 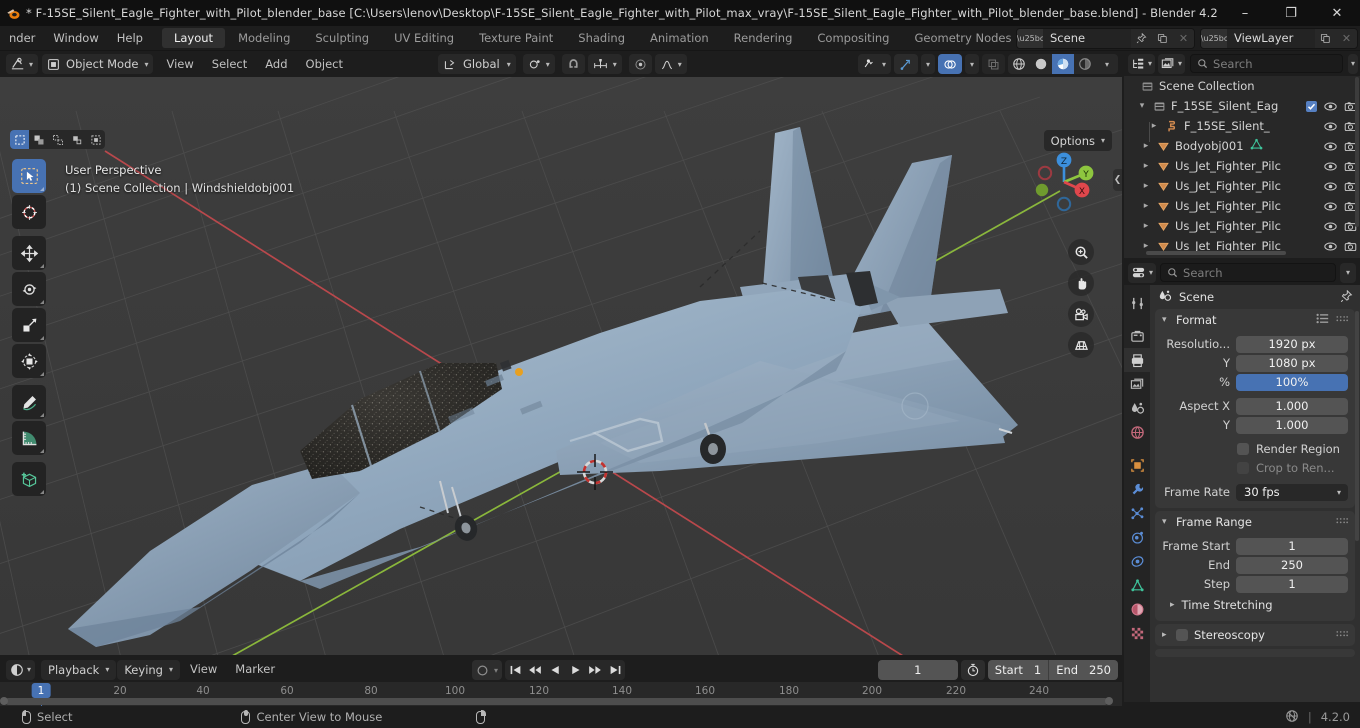 What do you see at coordinates (1137, 585) in the screenshot?
I see `tab-data-properties` at bounding box center [1137, 585].